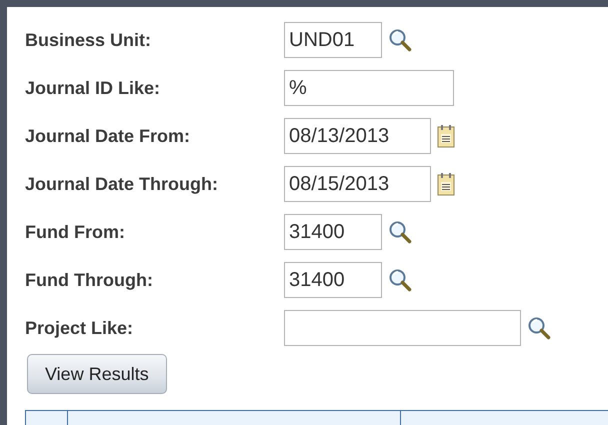  I want to click on field-label: Journal ID Like:, so click(93, 88).